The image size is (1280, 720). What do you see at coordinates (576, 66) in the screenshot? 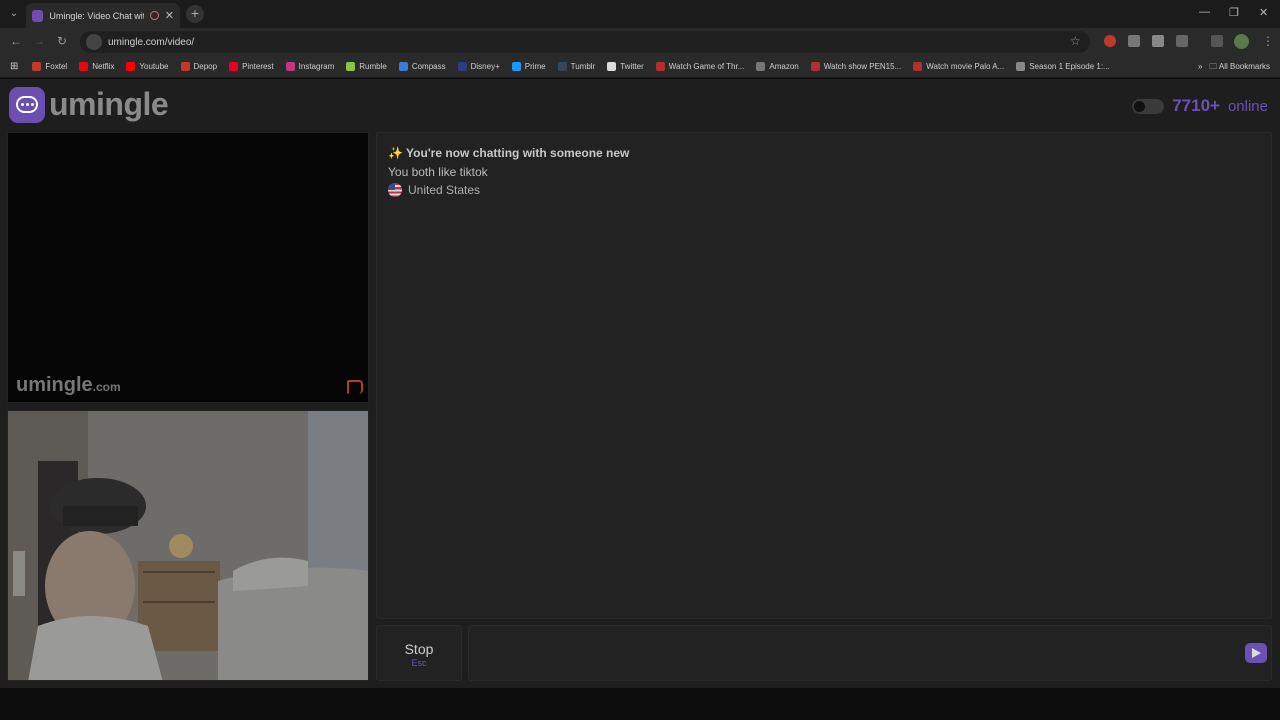
I see `bookmark-item: Tumblr` at bounding box center [576, 66].